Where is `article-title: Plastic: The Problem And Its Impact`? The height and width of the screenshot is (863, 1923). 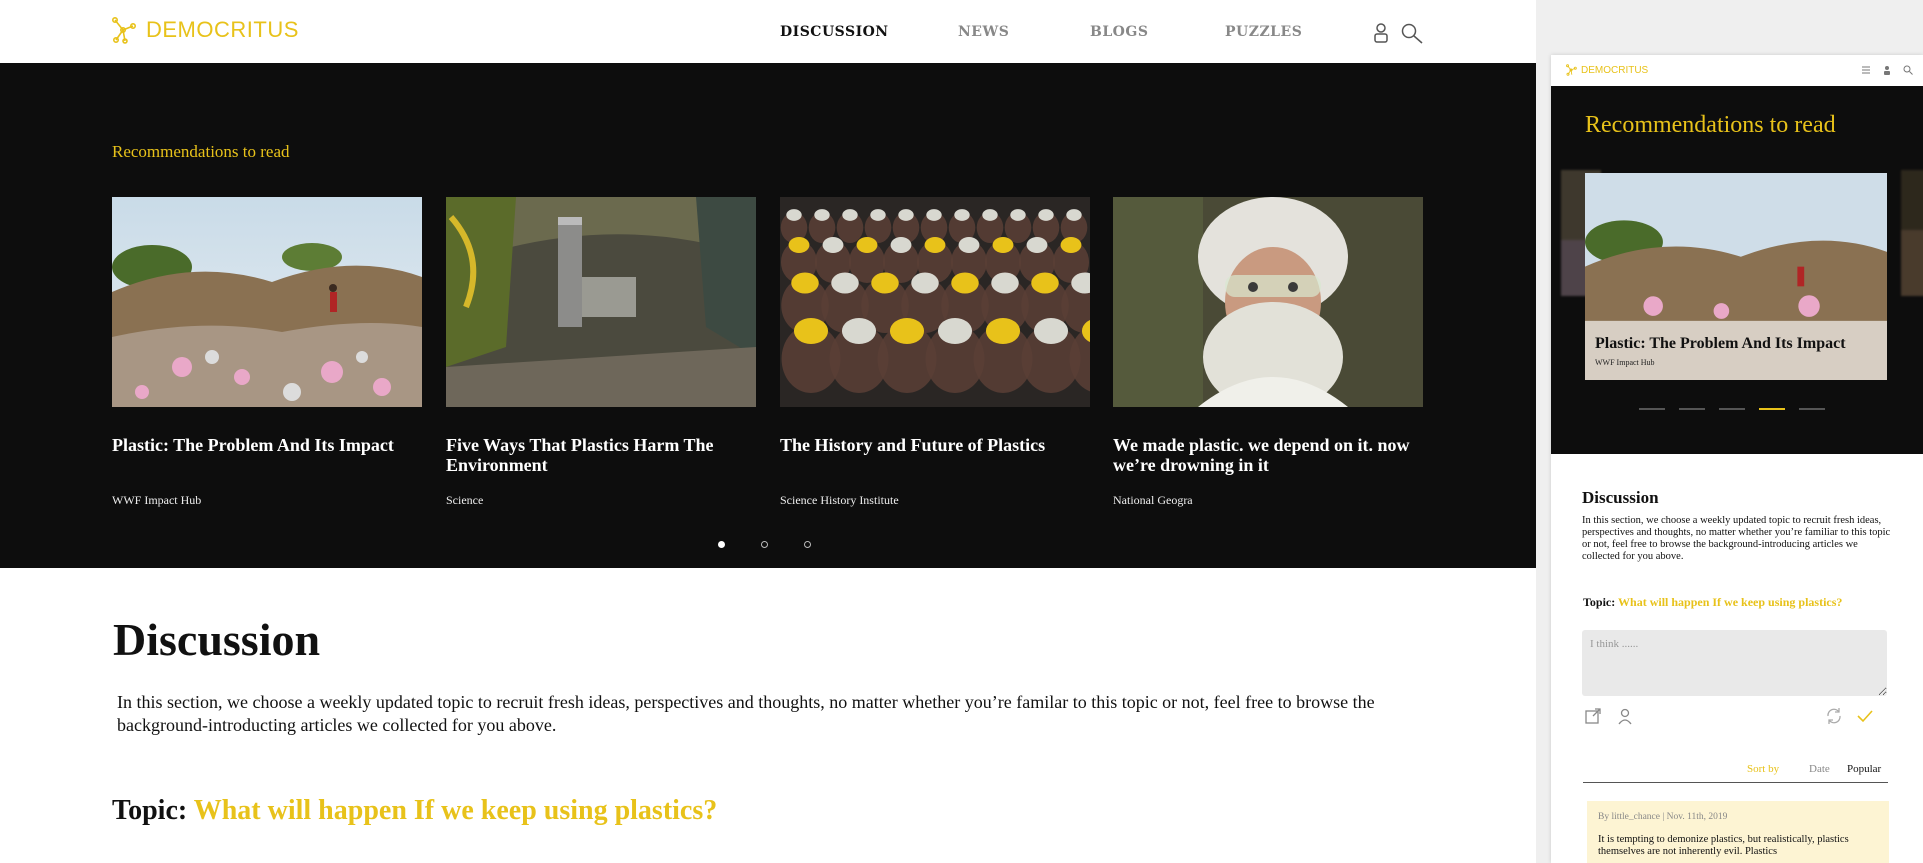 article-title: Plastic: The Problem And Its Impact is located at coordinates (272, 445).